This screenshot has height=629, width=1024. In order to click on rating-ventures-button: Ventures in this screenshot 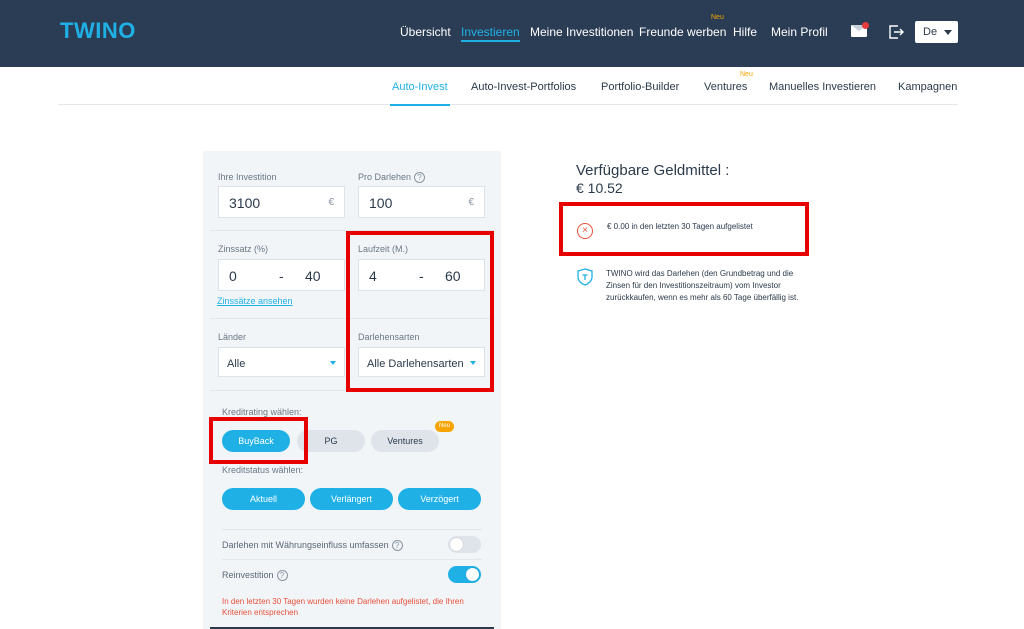, I will do `click(405, 441)`.